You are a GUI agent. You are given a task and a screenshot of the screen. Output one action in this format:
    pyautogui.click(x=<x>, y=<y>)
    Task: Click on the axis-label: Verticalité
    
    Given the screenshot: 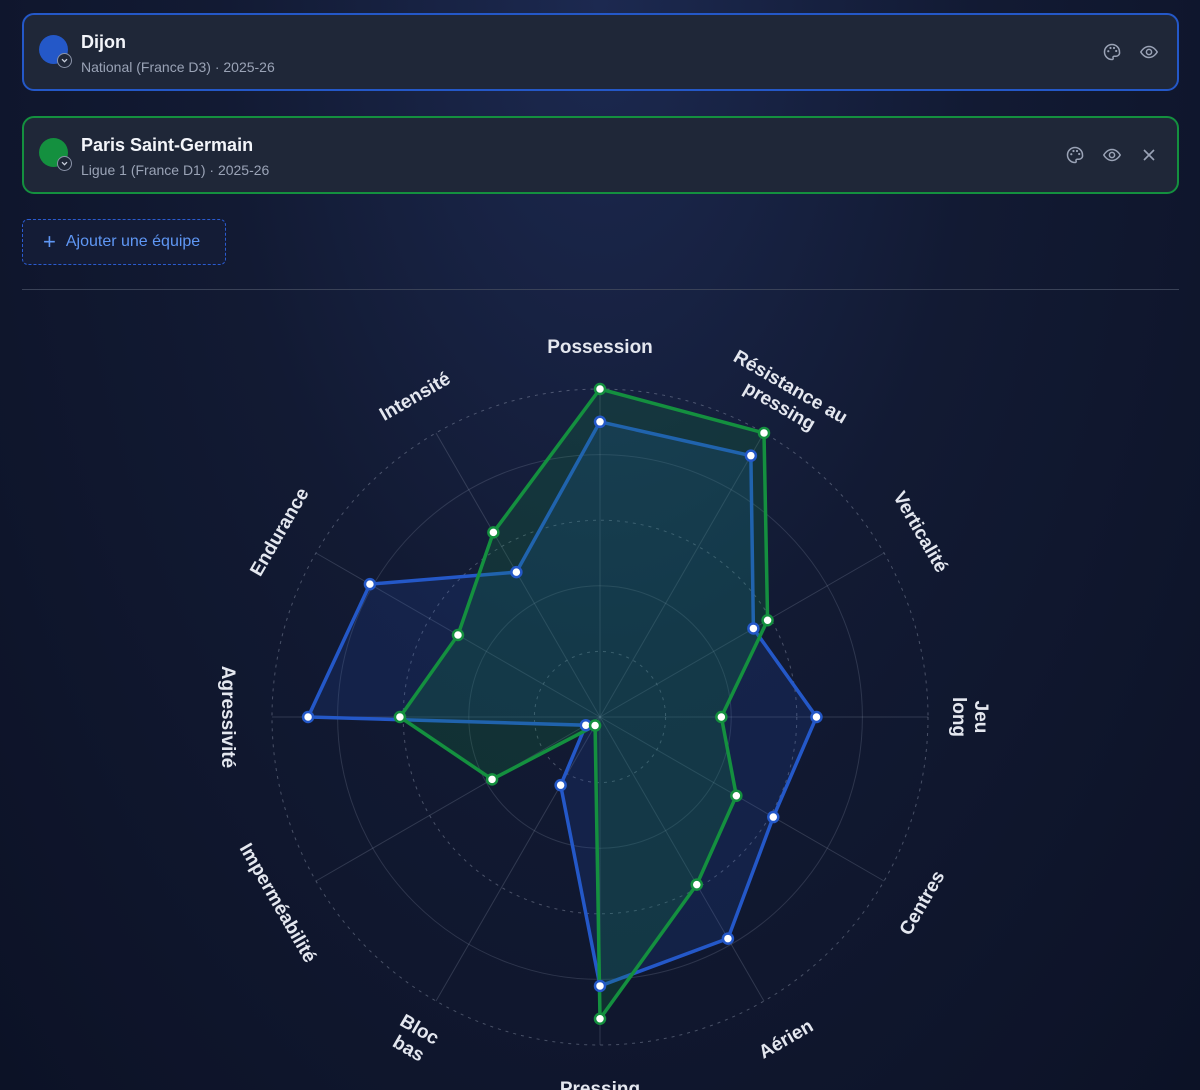 What is the action you would take?
    pyautogui.click(x=919, y=532)
    